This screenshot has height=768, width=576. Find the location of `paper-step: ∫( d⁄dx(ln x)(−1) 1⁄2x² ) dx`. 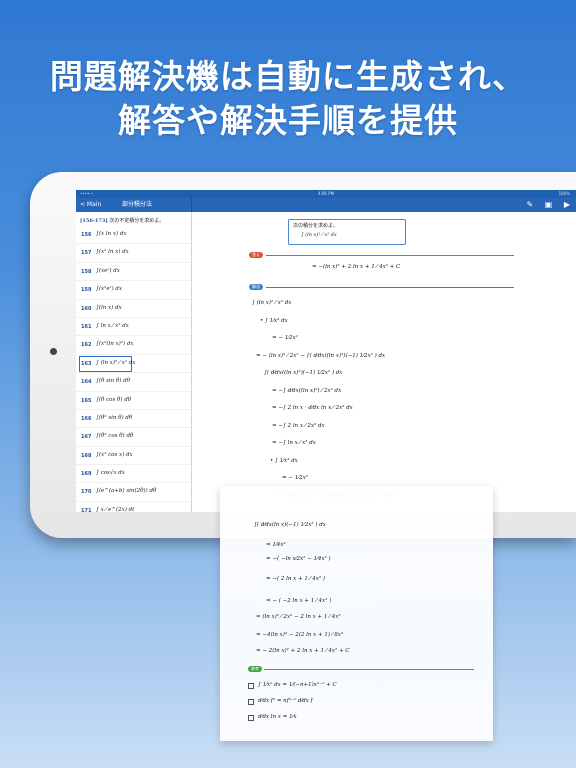

paper-step: ∫( d⁄dx(ln x)(−1) 1⁄2x² ) dx is located at coordinates (290, 525).